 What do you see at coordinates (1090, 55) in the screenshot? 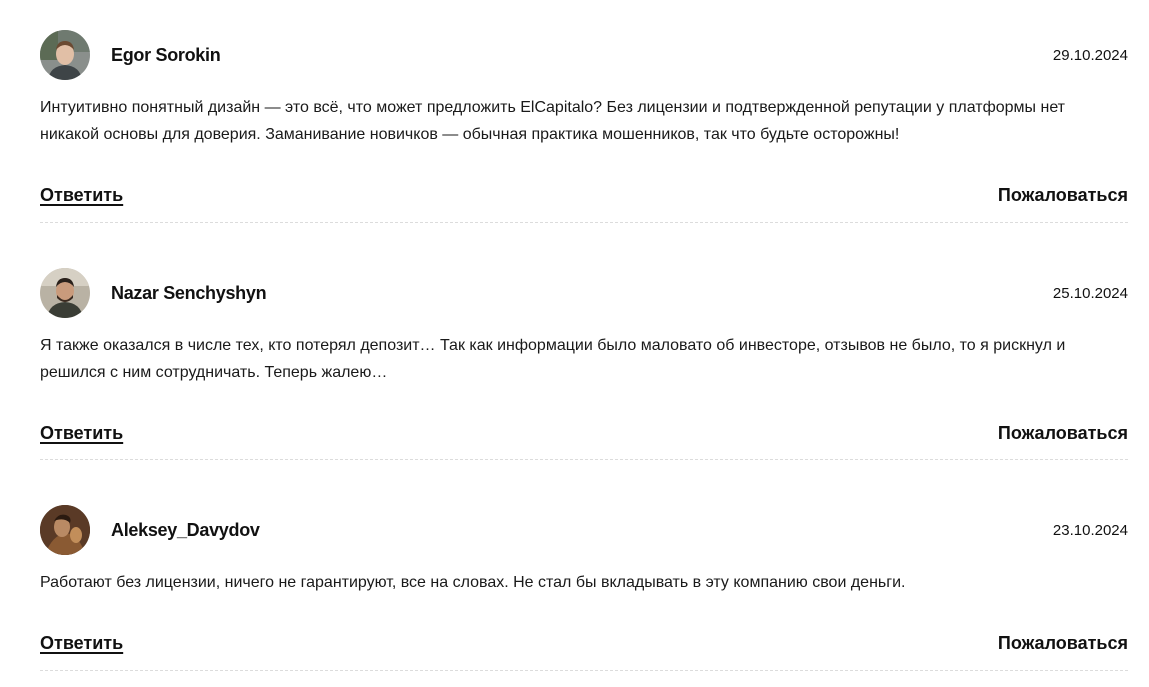
I see `comment-date: 29.10.2024` at bounding box center [1090, 55].